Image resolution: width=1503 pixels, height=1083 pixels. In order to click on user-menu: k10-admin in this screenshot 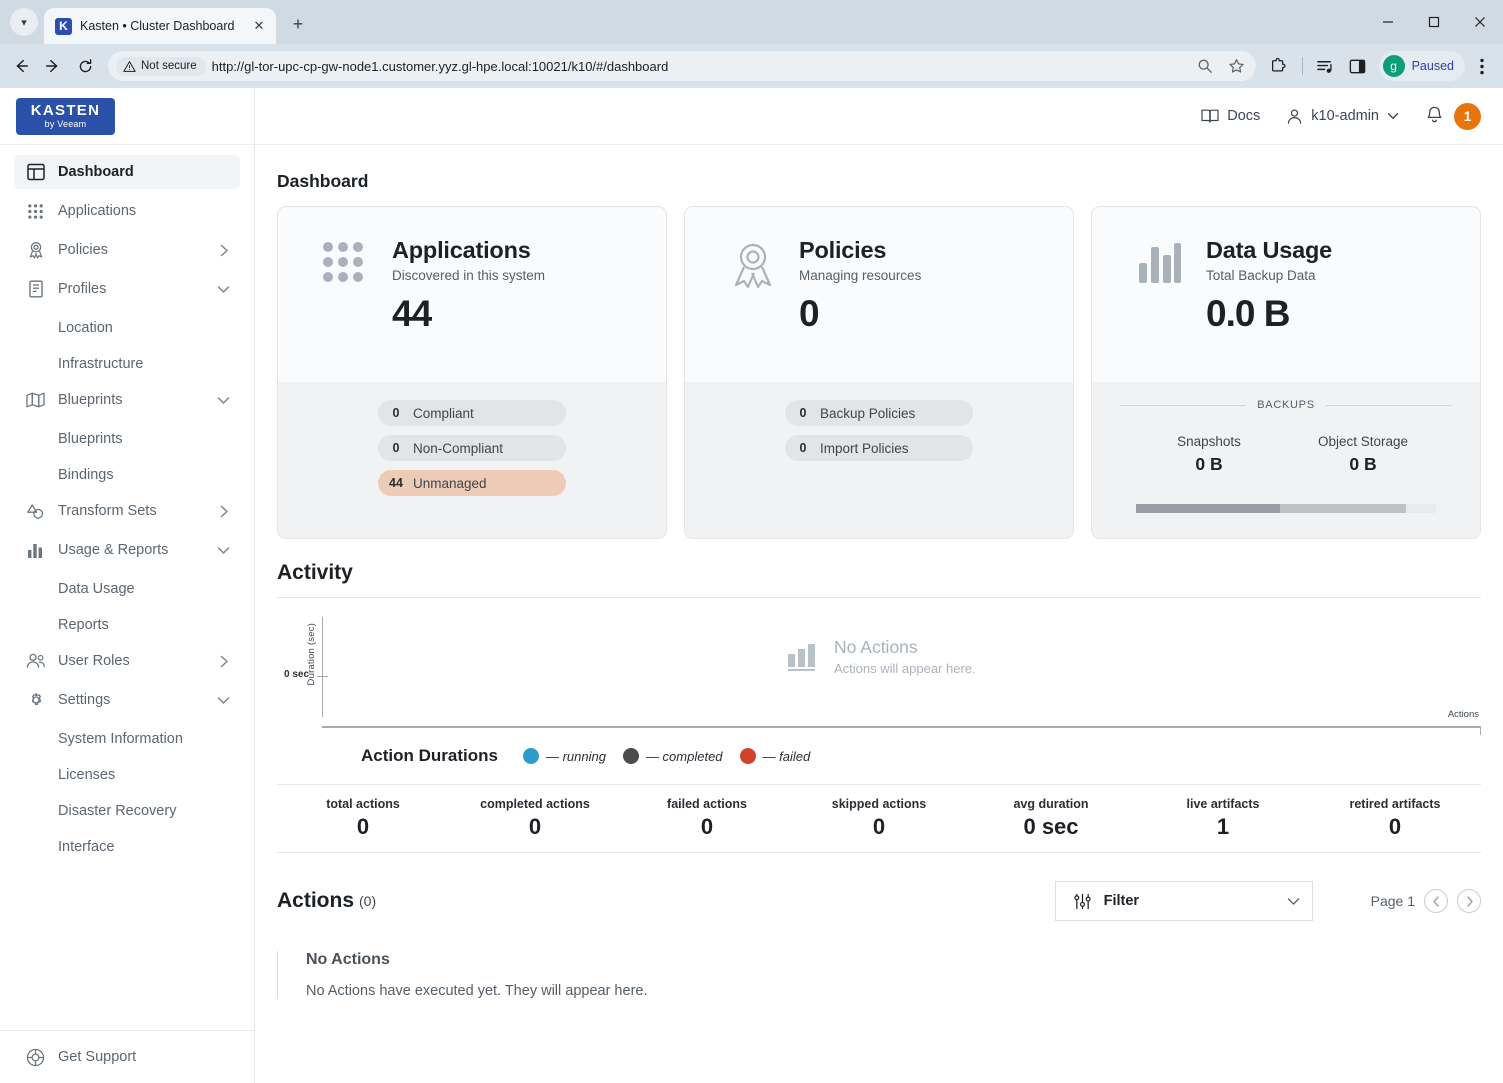, I will do `click(1342, 116)`.